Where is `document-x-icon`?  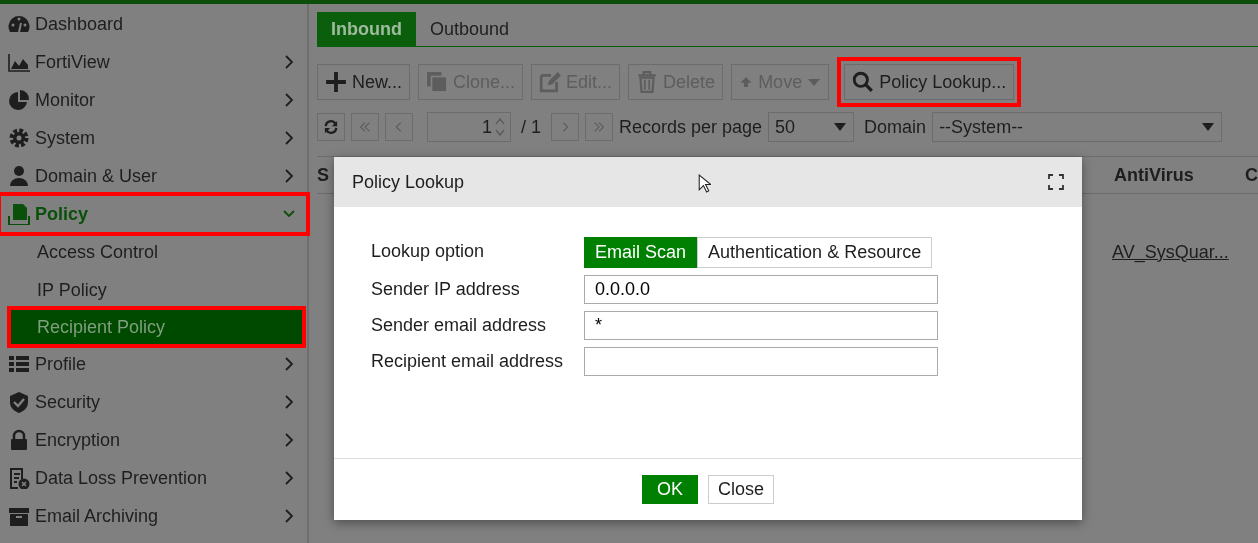 document-x-icon is located at coordinates (19, 478).